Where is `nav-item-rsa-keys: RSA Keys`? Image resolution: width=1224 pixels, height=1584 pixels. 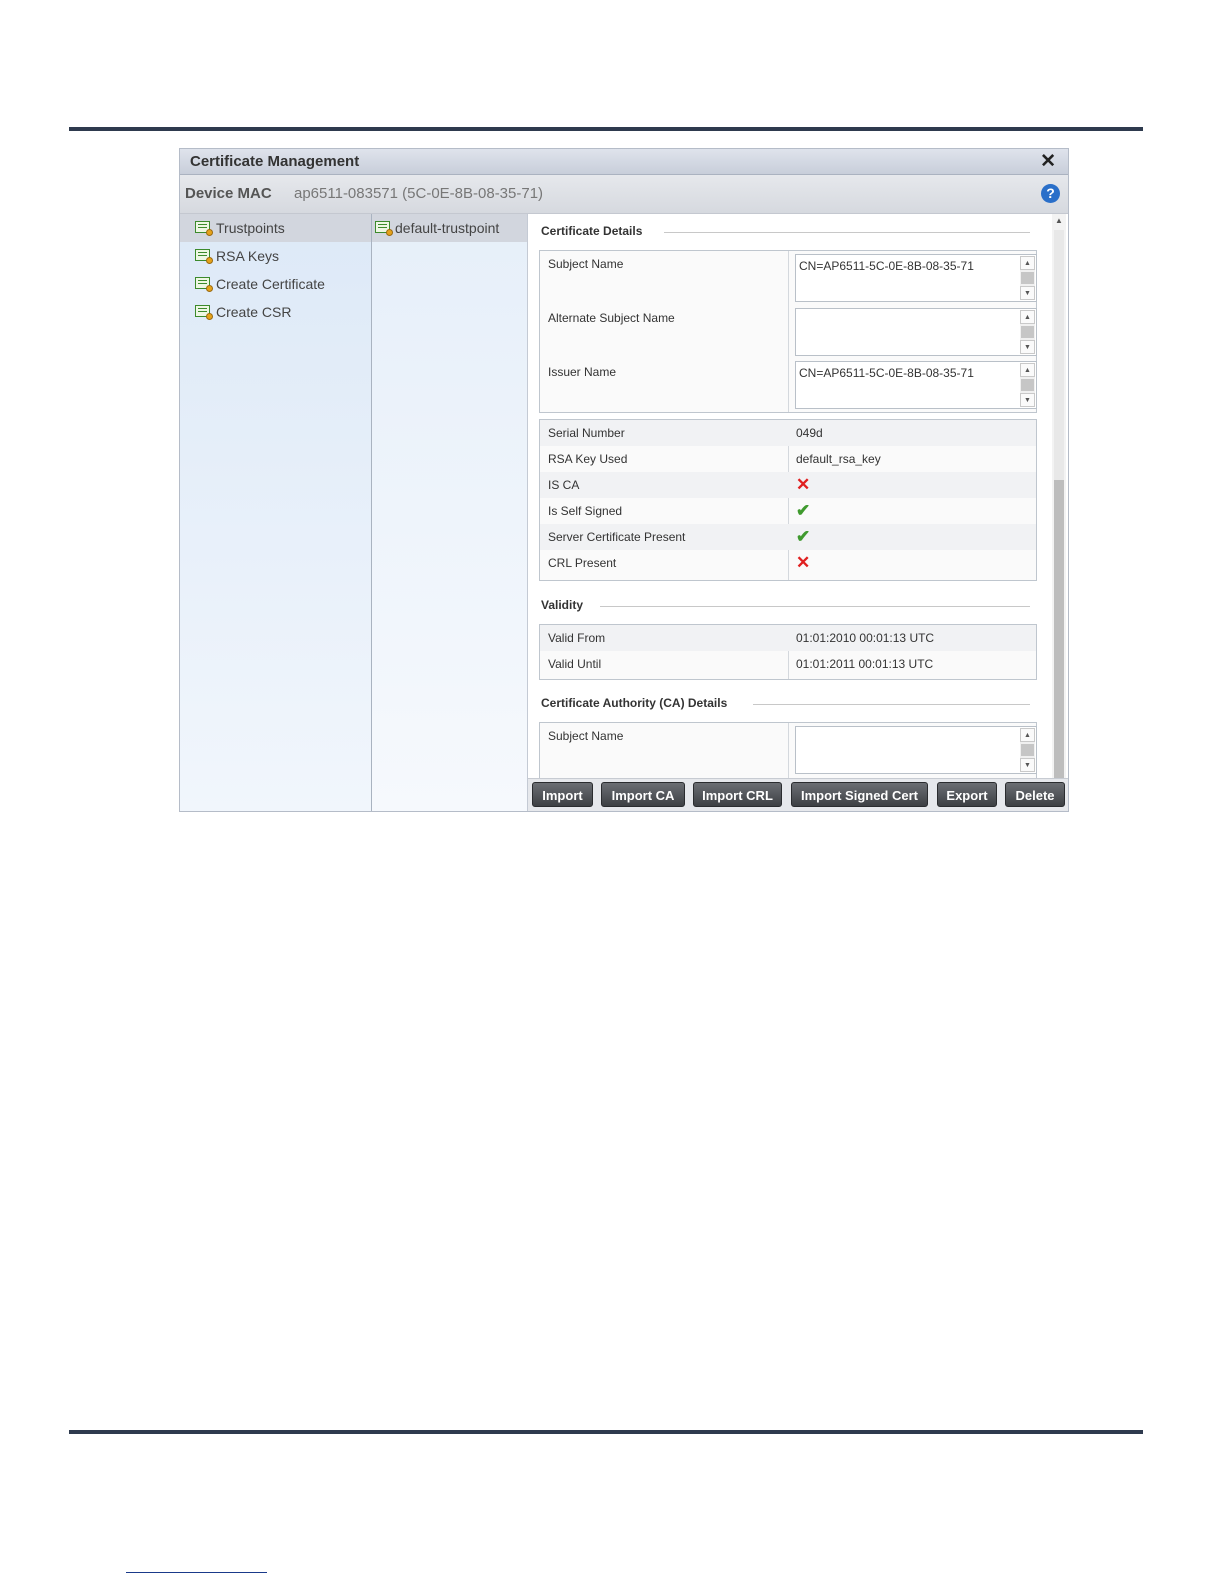
nav-item-rsa-keys: RSA Keys is located at coordinates (275, 256).